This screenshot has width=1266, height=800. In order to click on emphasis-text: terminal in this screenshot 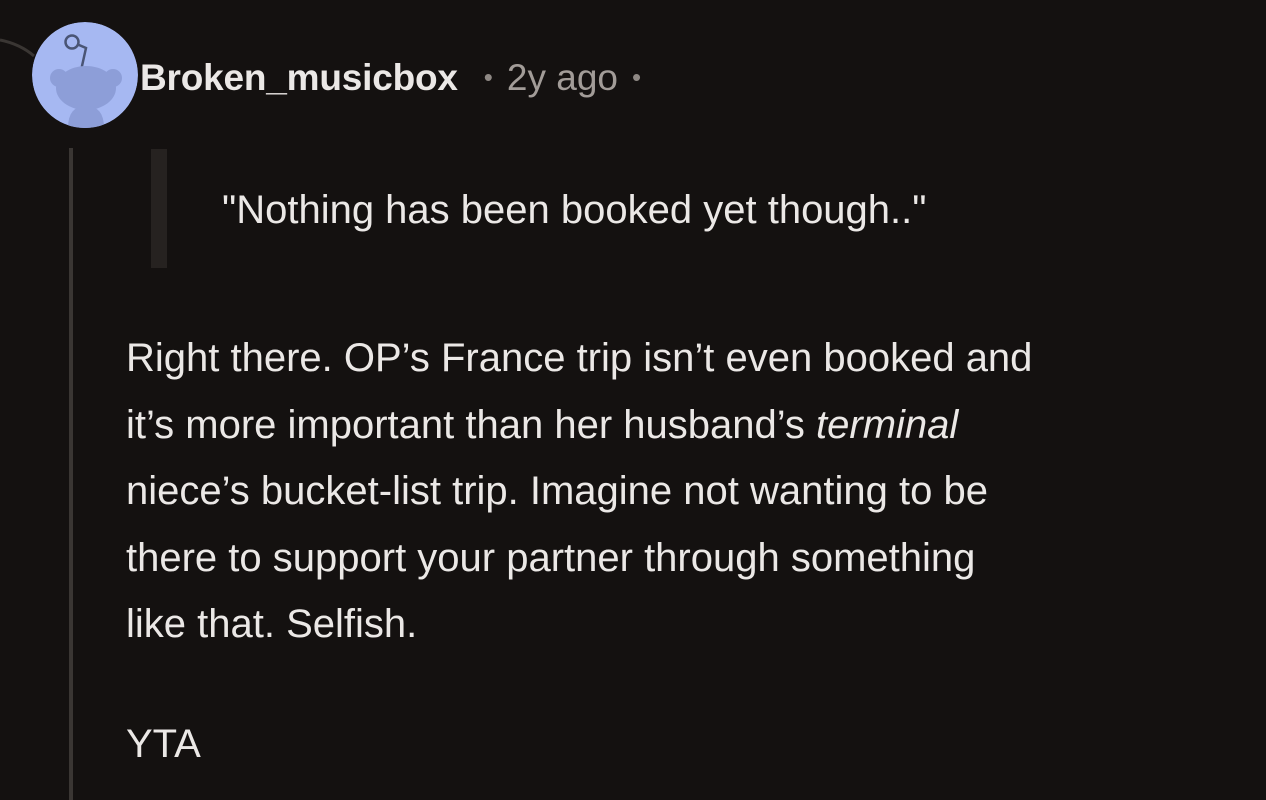, I will do `click(887, 424)`.